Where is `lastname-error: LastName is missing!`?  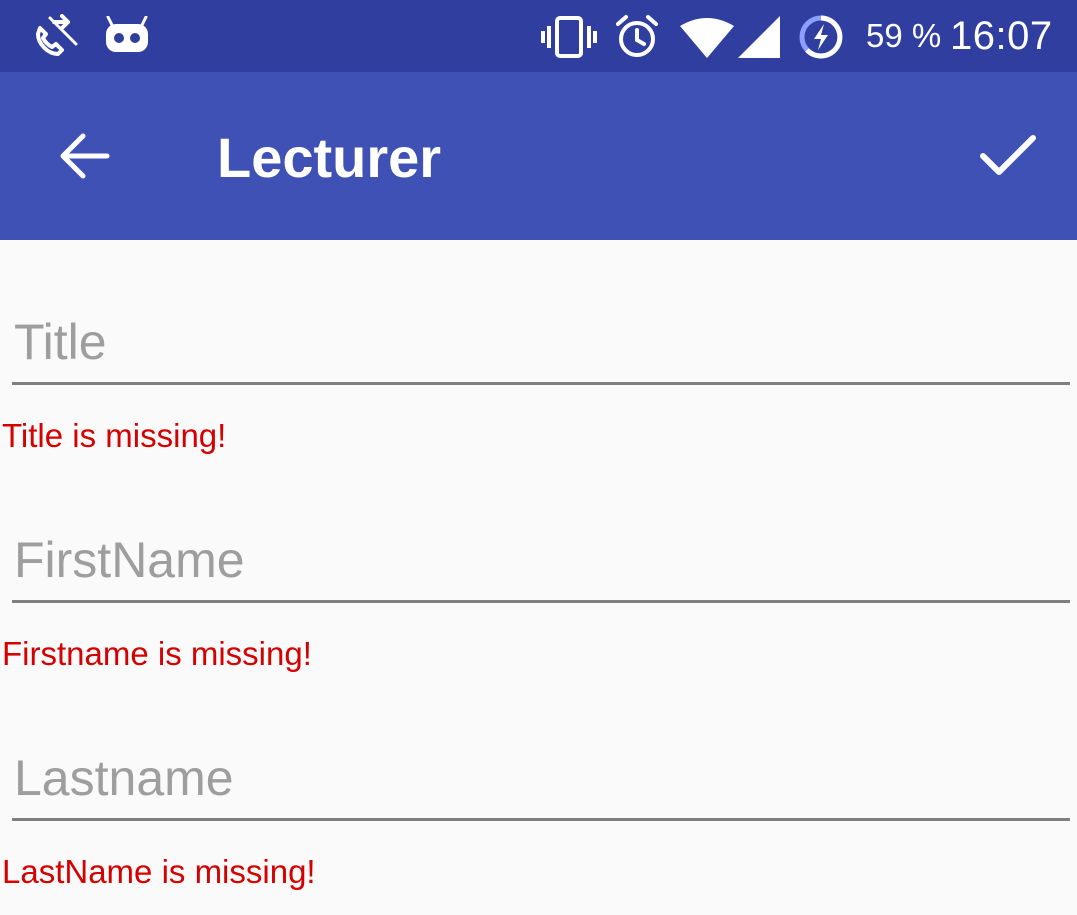
lastname-error: LastName is missing! is located at coordinates (159, 871).